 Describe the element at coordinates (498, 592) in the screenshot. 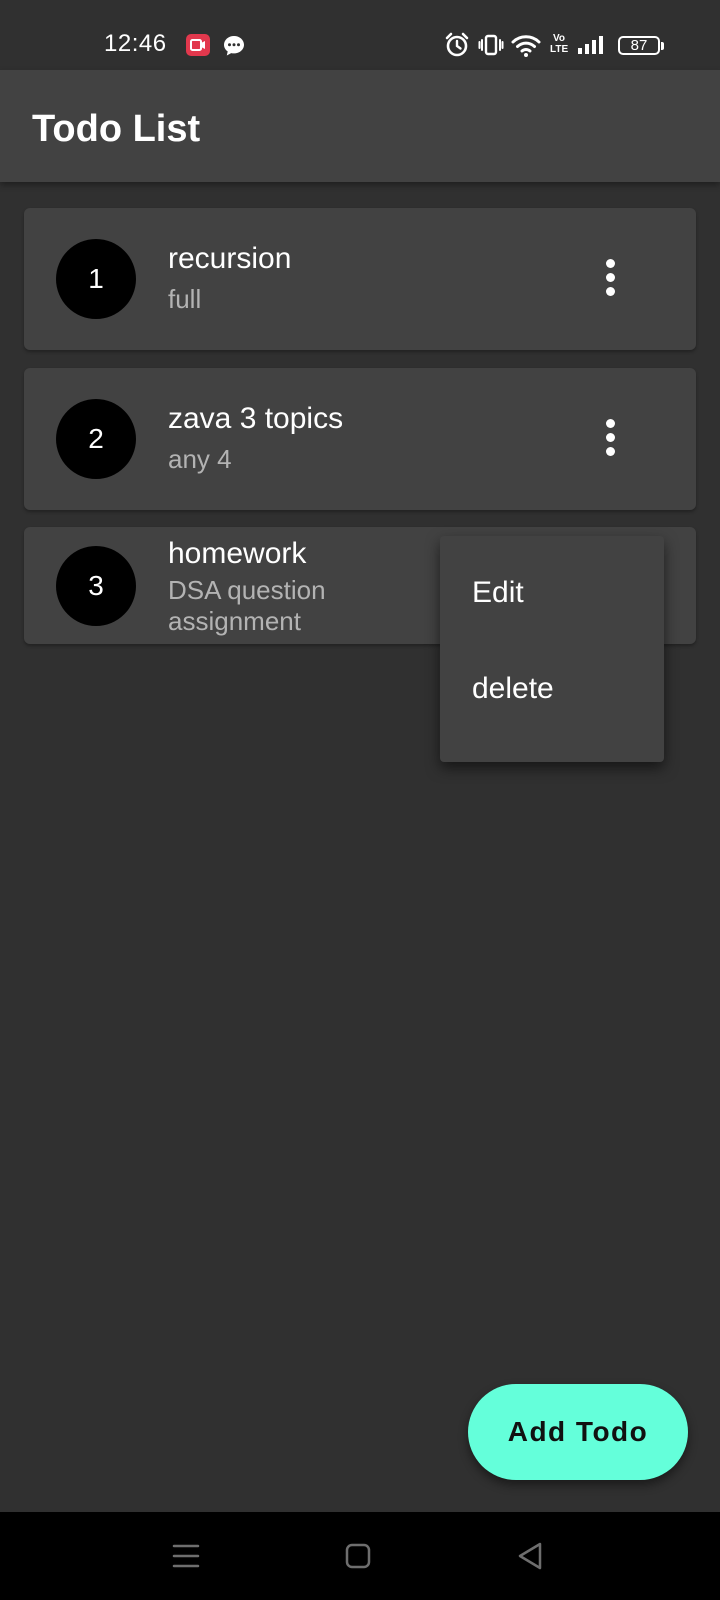

I see `menu-item-label: Edit` at that location.